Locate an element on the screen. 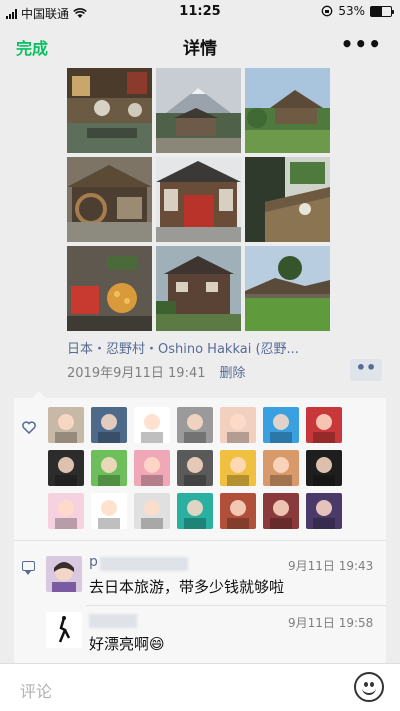 This screenshot has height=711, width=400. comment-input-bar: 评论 is located at coordinates (200, 687).